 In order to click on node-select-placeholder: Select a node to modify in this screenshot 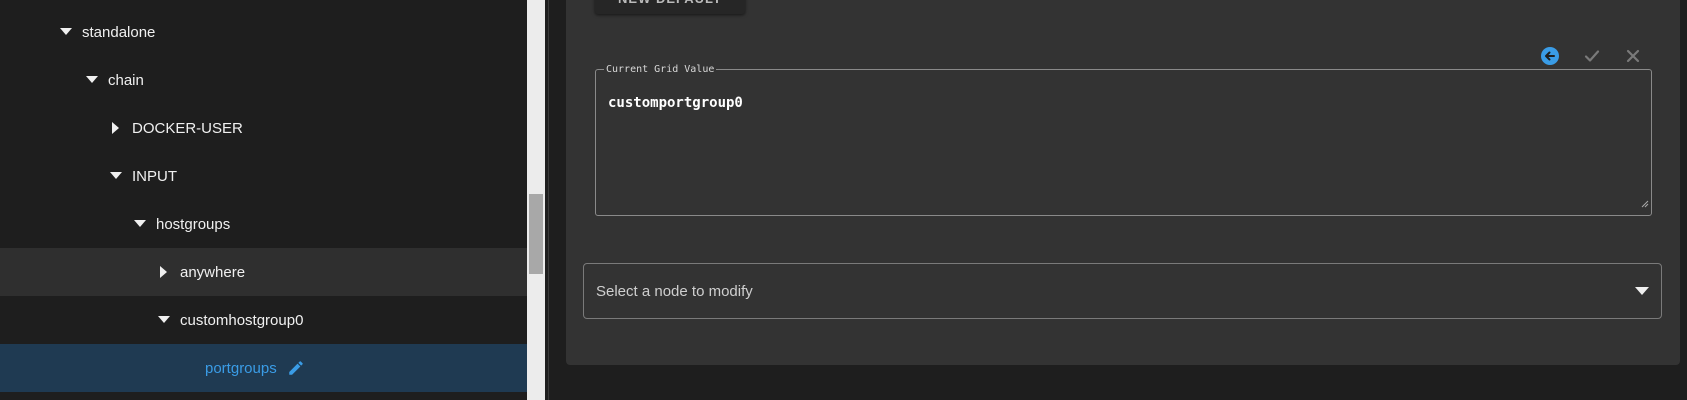, I will do `click(674, 291)`.